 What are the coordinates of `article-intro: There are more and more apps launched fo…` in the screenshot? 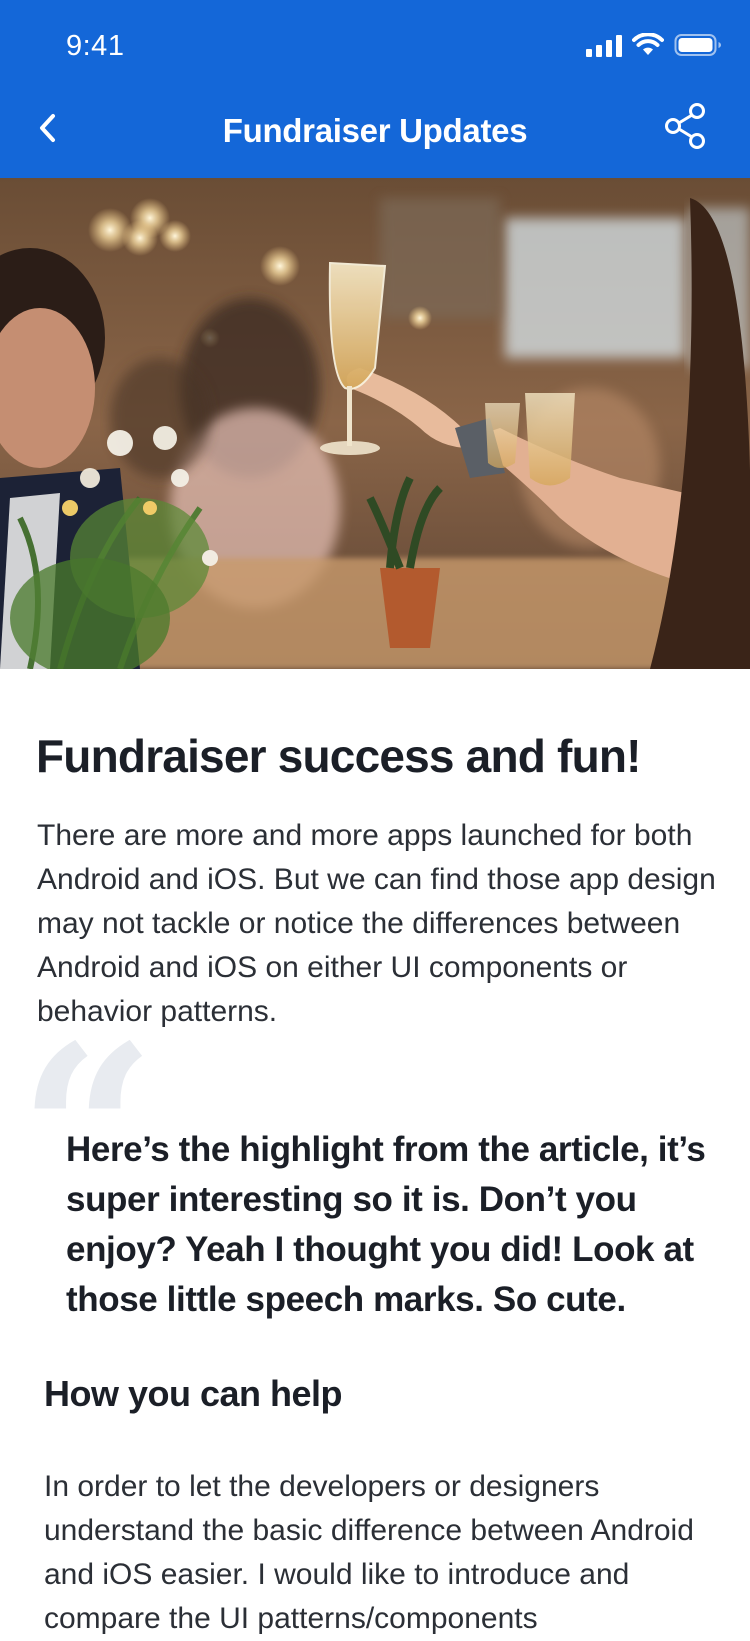 It's located at (376, 923).